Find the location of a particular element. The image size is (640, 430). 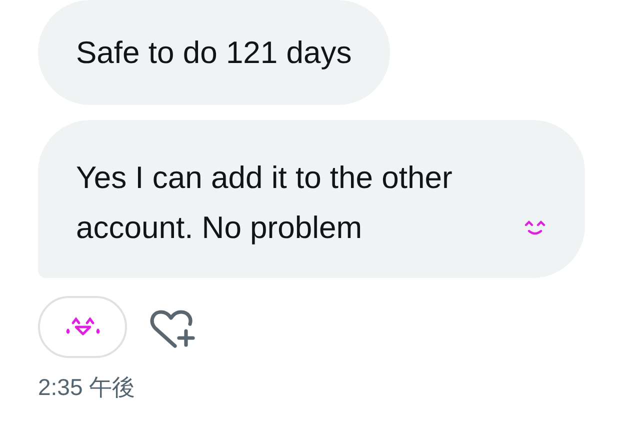

message-text: Safe to do 121 days is located at coordinates (214, 52).